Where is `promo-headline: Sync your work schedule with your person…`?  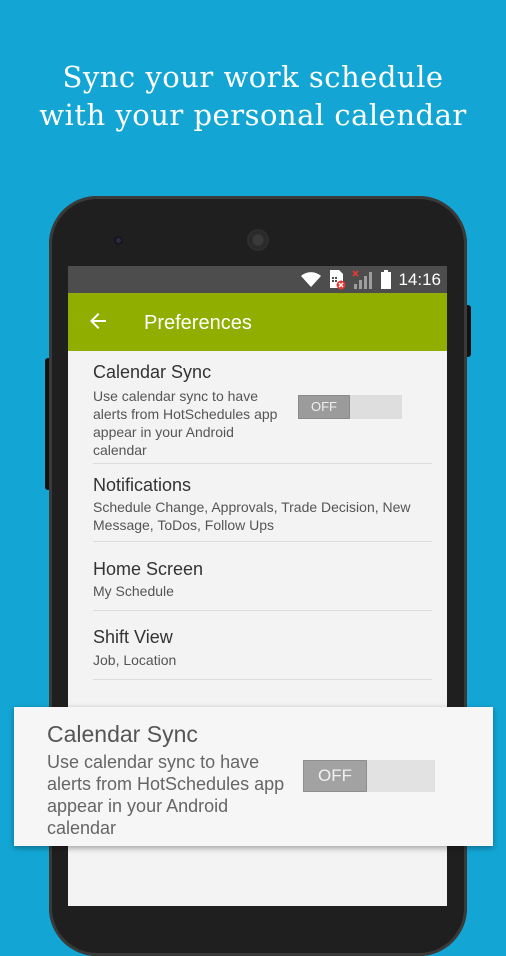 promo-headline: Sync your work schedule with your person… is located at coordinates (253, 96).